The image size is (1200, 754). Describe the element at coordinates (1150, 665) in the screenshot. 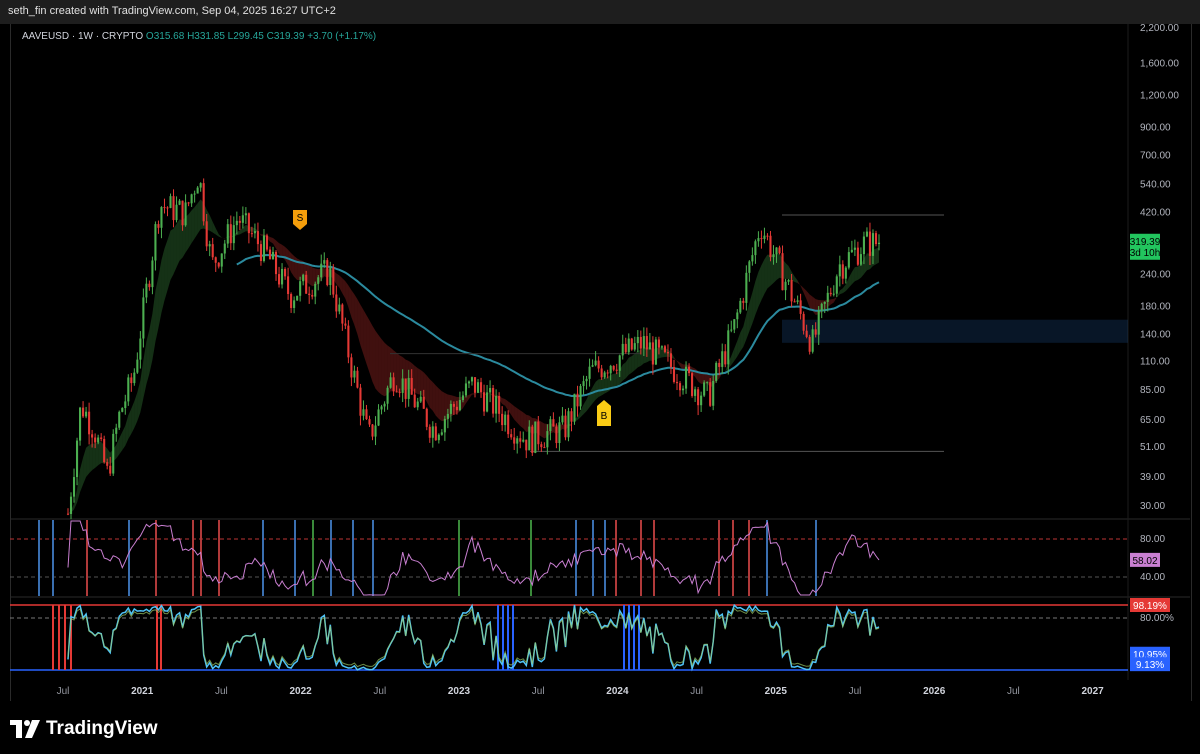

I see `stoch-b-label: 9.13%` at that location.